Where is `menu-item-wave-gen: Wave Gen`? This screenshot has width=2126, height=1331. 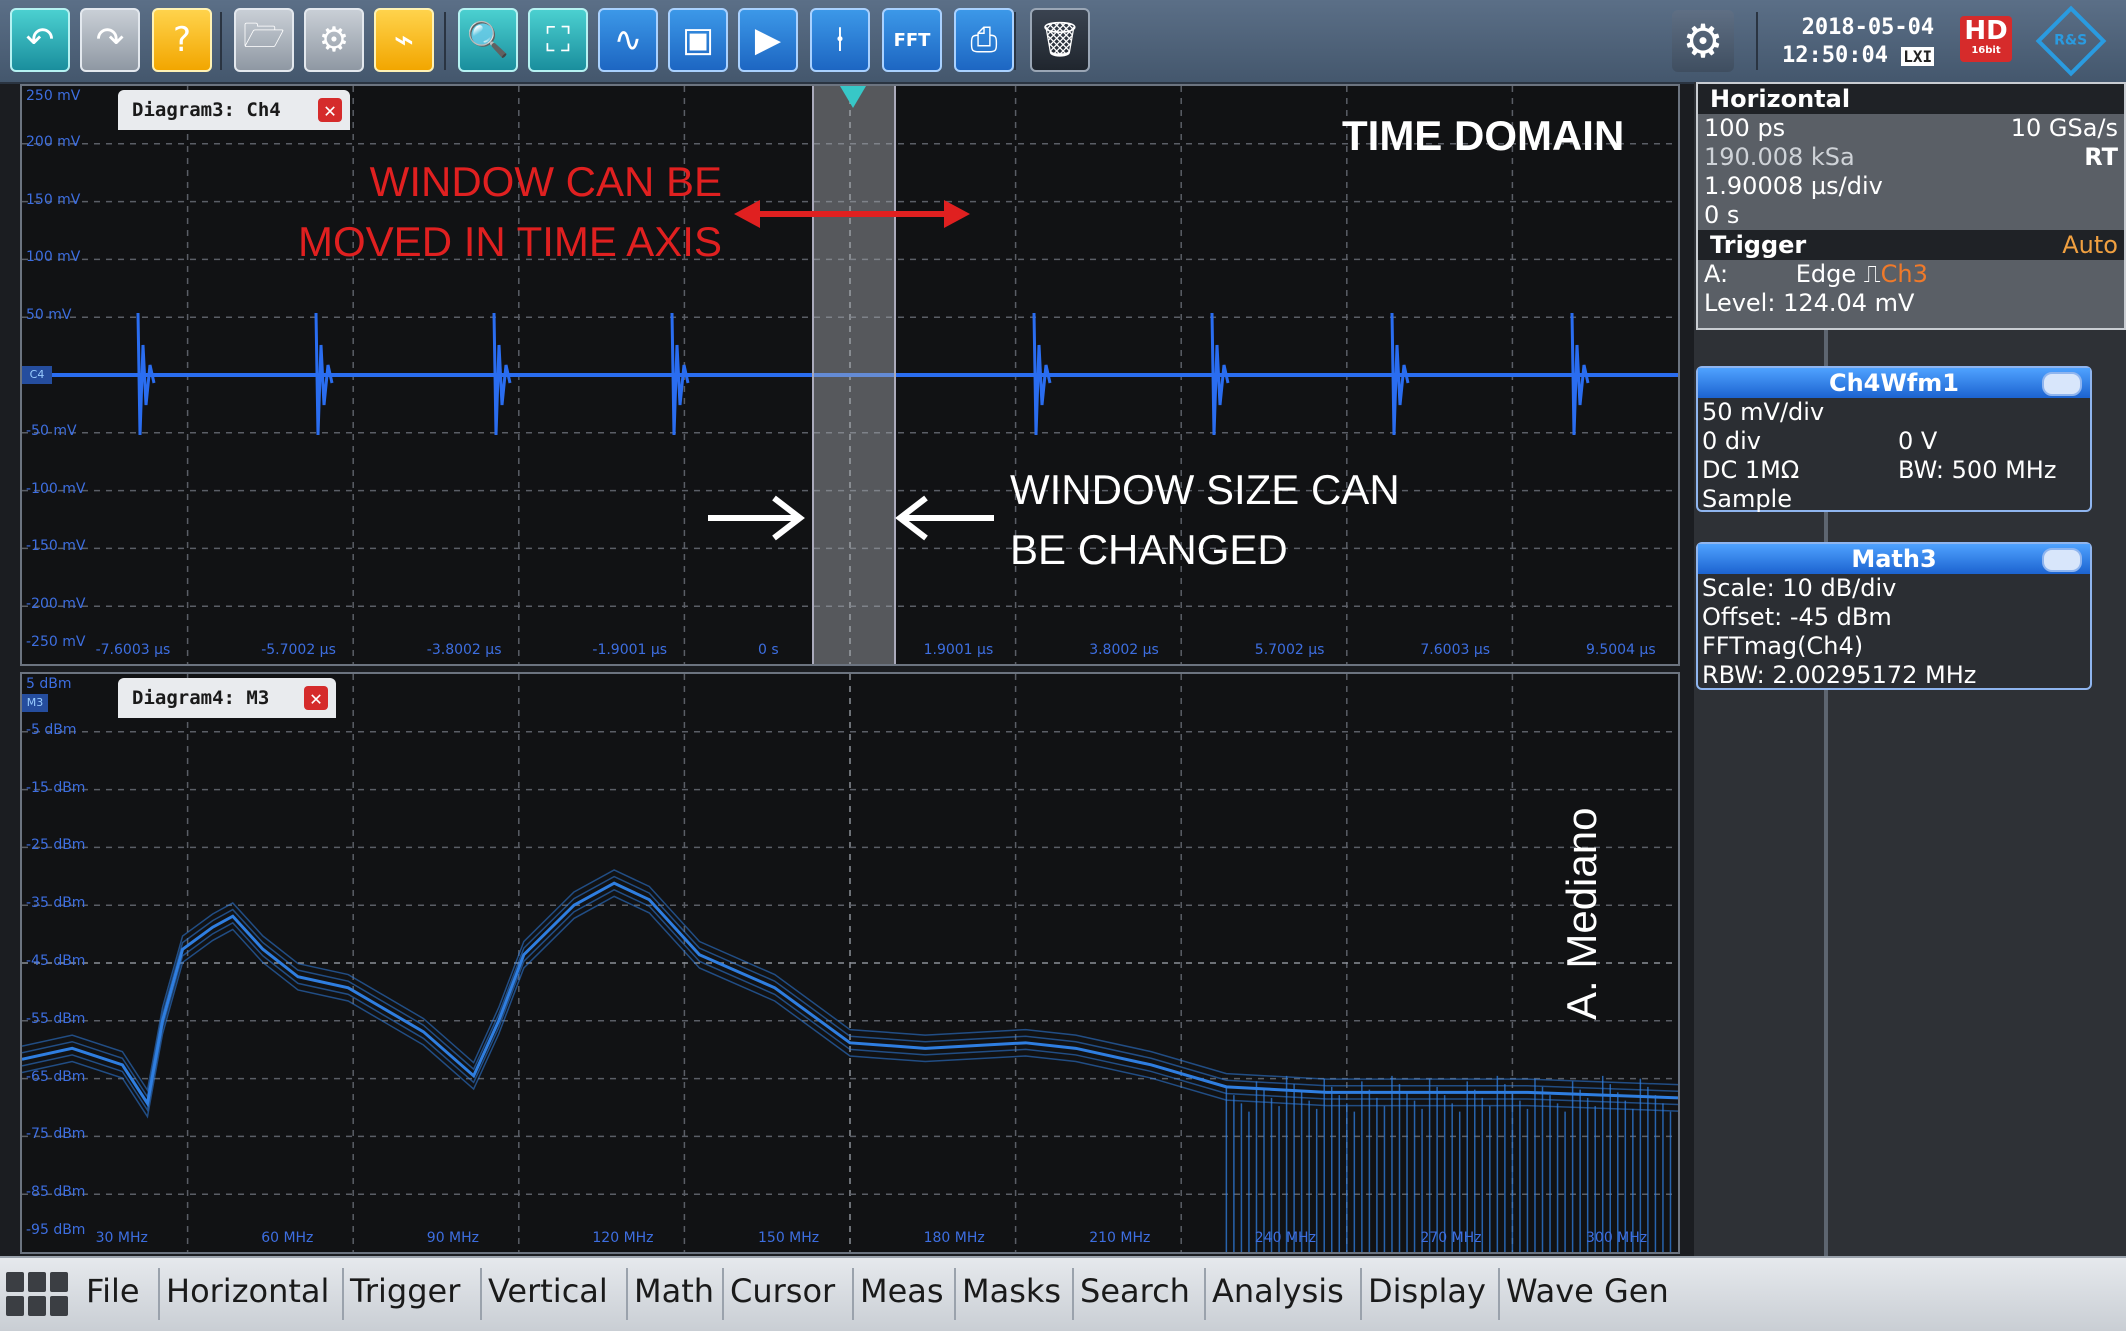
menu-item-wave-gen: Wave Gen is located at coordinates (1587, 1291).